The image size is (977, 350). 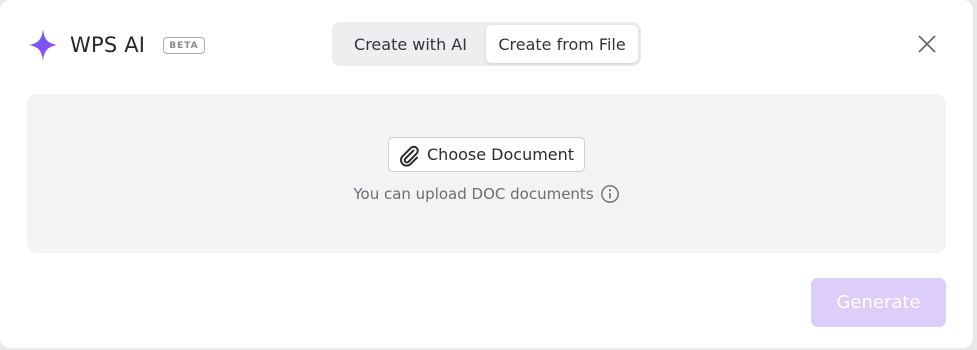 What do you see at coordinates (410, 44) in the screenshot?
I see `tab-create-with-ai: Create with AI` at bounding box center [410, 44].